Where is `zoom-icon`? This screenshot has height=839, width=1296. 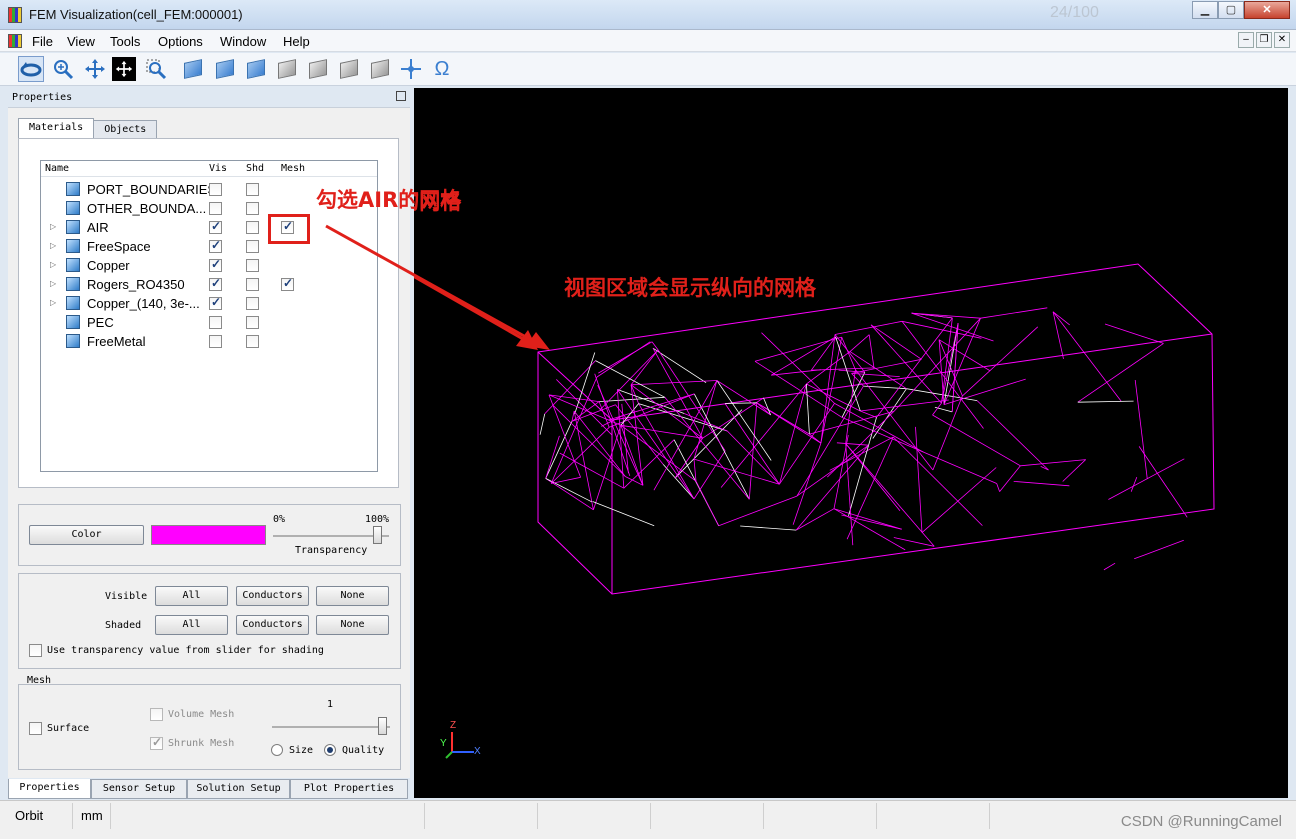
zoom-icon is located at coordinates (63, 69).